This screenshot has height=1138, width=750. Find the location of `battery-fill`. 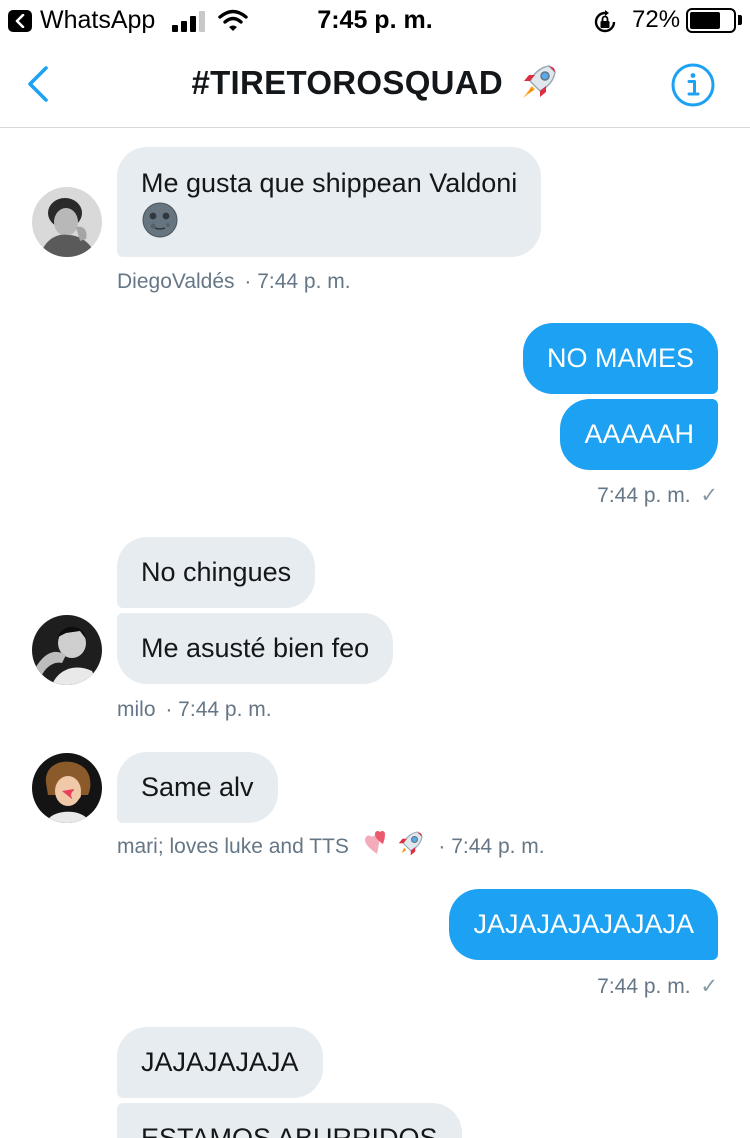

battery-fill is located at coordinates (705, 20).